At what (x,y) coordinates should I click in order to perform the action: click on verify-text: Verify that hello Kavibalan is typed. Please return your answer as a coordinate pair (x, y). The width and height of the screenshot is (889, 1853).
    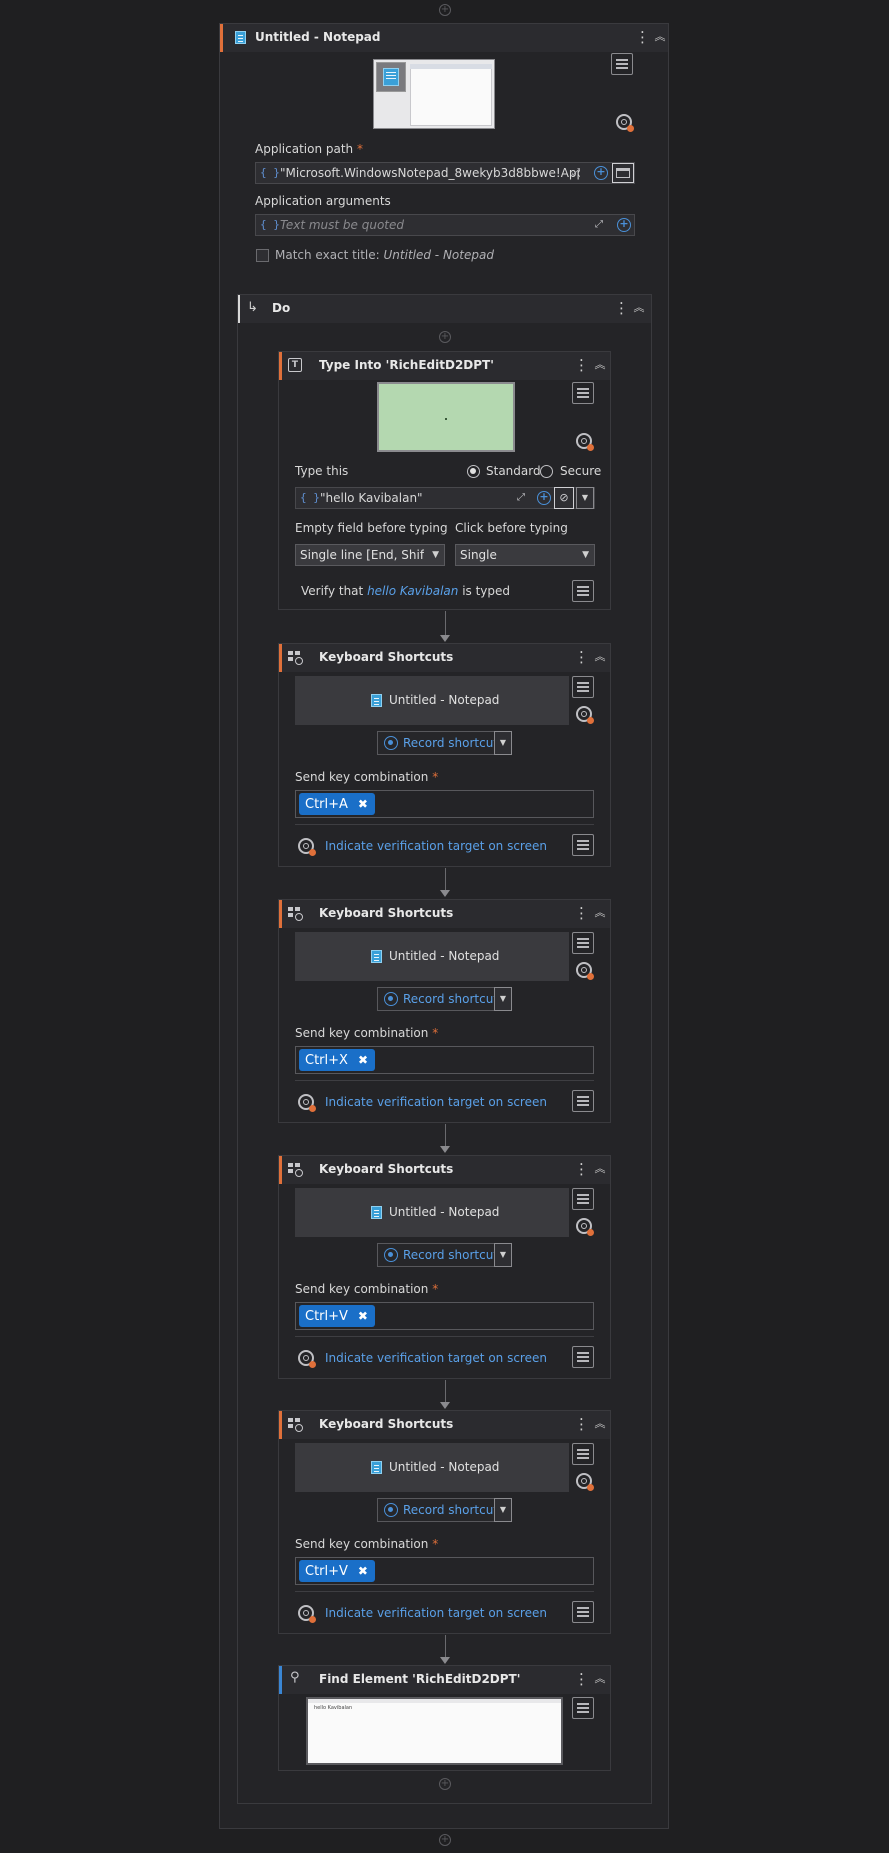
    Looking at the image, I should click on (406, 591).